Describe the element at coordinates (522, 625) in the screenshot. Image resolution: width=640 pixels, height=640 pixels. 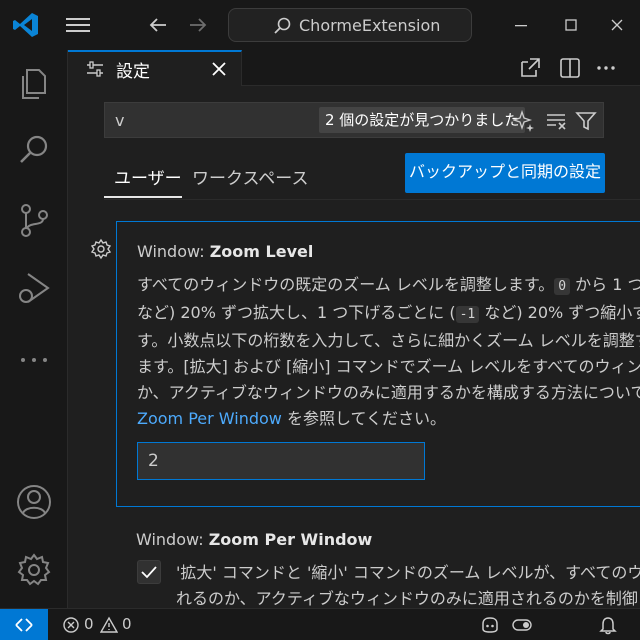
I see `toggle-icon` at that location.